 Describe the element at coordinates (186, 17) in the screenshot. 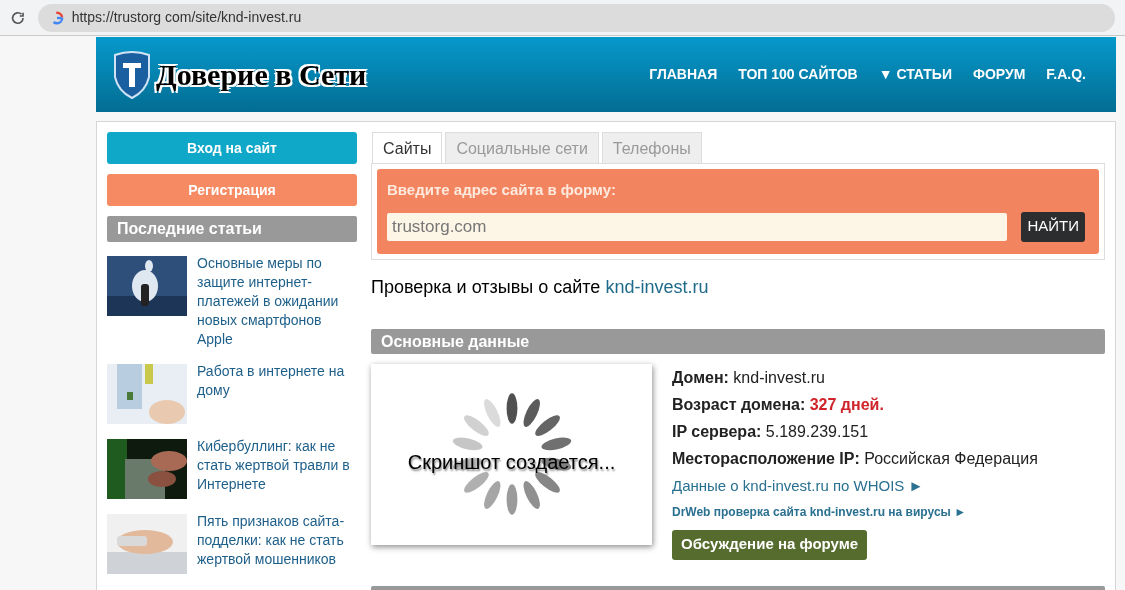

I see `url-text: https://trustorg com/site/knd-invest.ru` at that location.